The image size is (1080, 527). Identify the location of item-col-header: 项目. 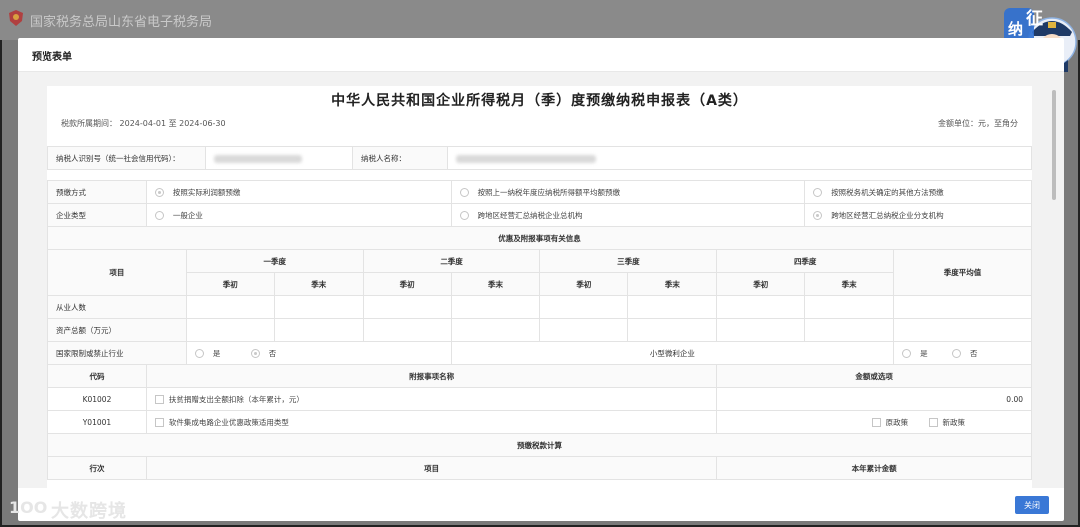
(117, 272).